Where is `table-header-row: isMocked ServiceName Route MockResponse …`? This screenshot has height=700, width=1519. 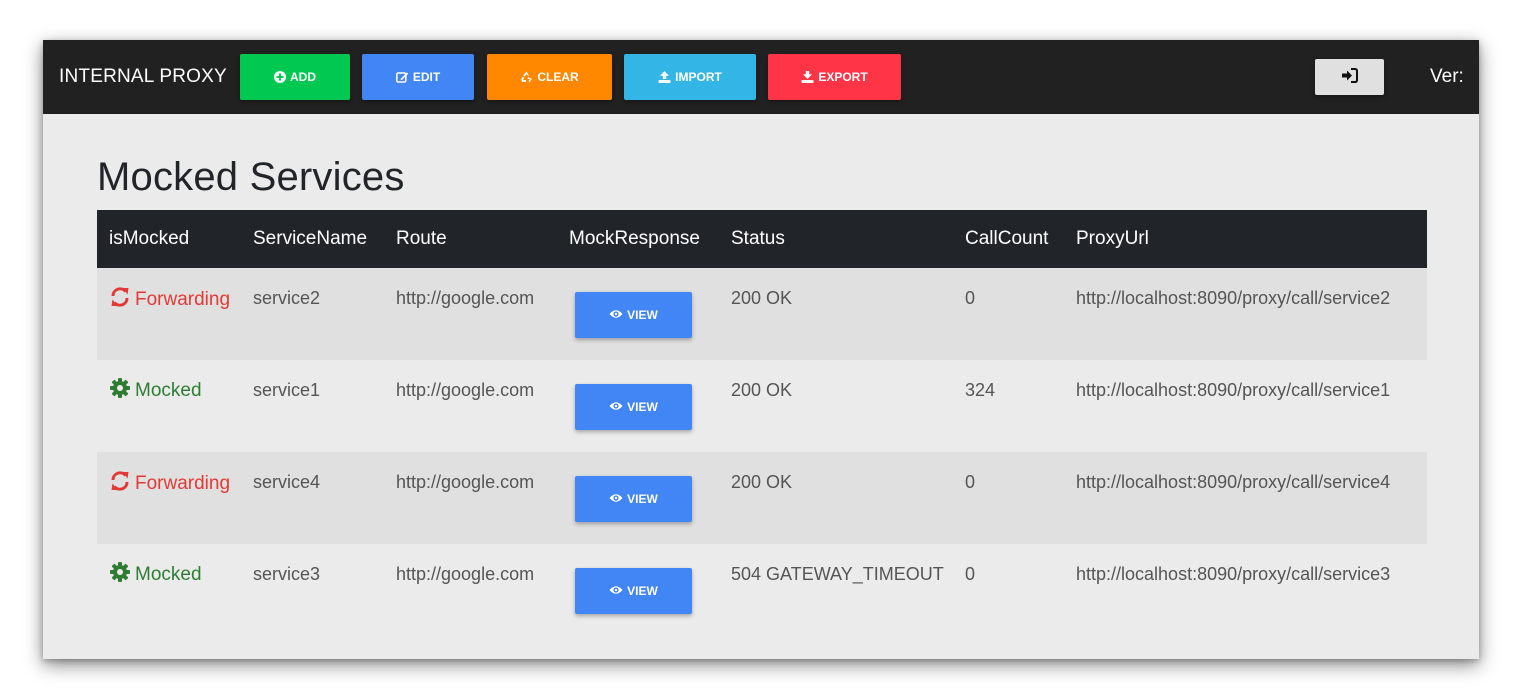
table-header-row: isMocked ServiceName Route MockResponse … is located at coordinates (762, 239).